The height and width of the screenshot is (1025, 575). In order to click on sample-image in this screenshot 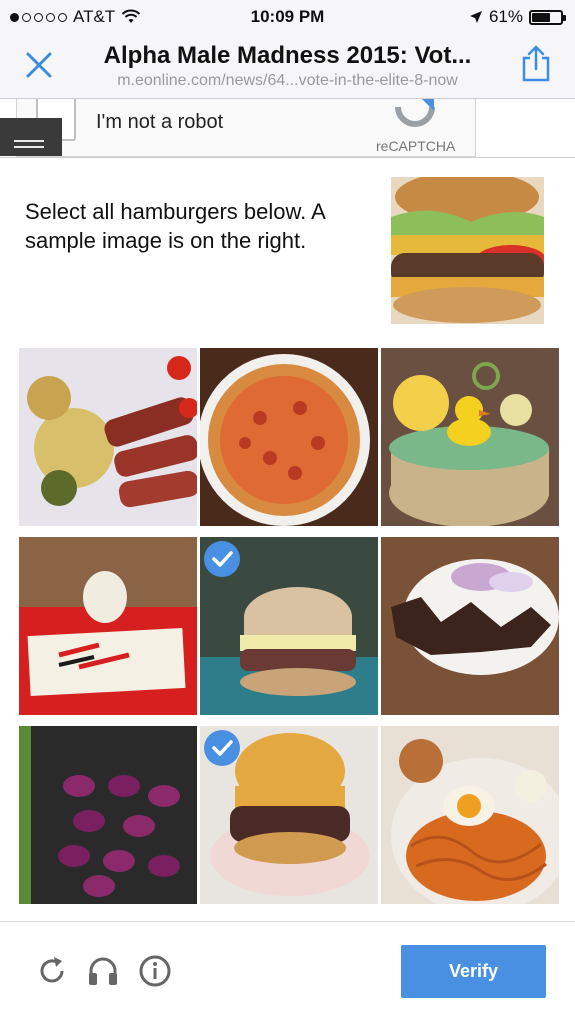, I will do `click(467, 250)`.